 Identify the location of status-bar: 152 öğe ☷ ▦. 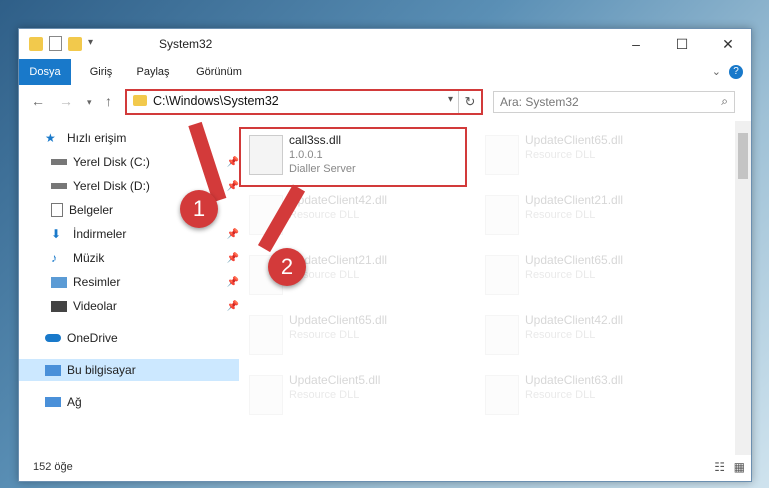
(385, 468).